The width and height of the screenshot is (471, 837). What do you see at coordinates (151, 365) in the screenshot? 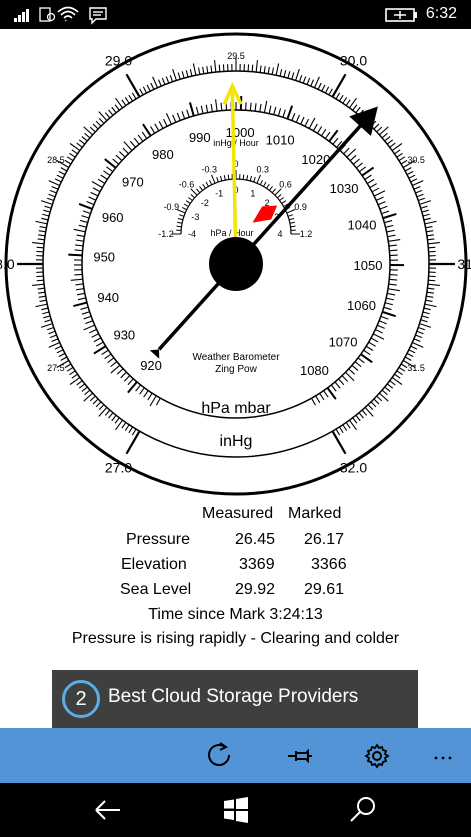
I see `hpa-label: 920` at bounding box center [151, 365].